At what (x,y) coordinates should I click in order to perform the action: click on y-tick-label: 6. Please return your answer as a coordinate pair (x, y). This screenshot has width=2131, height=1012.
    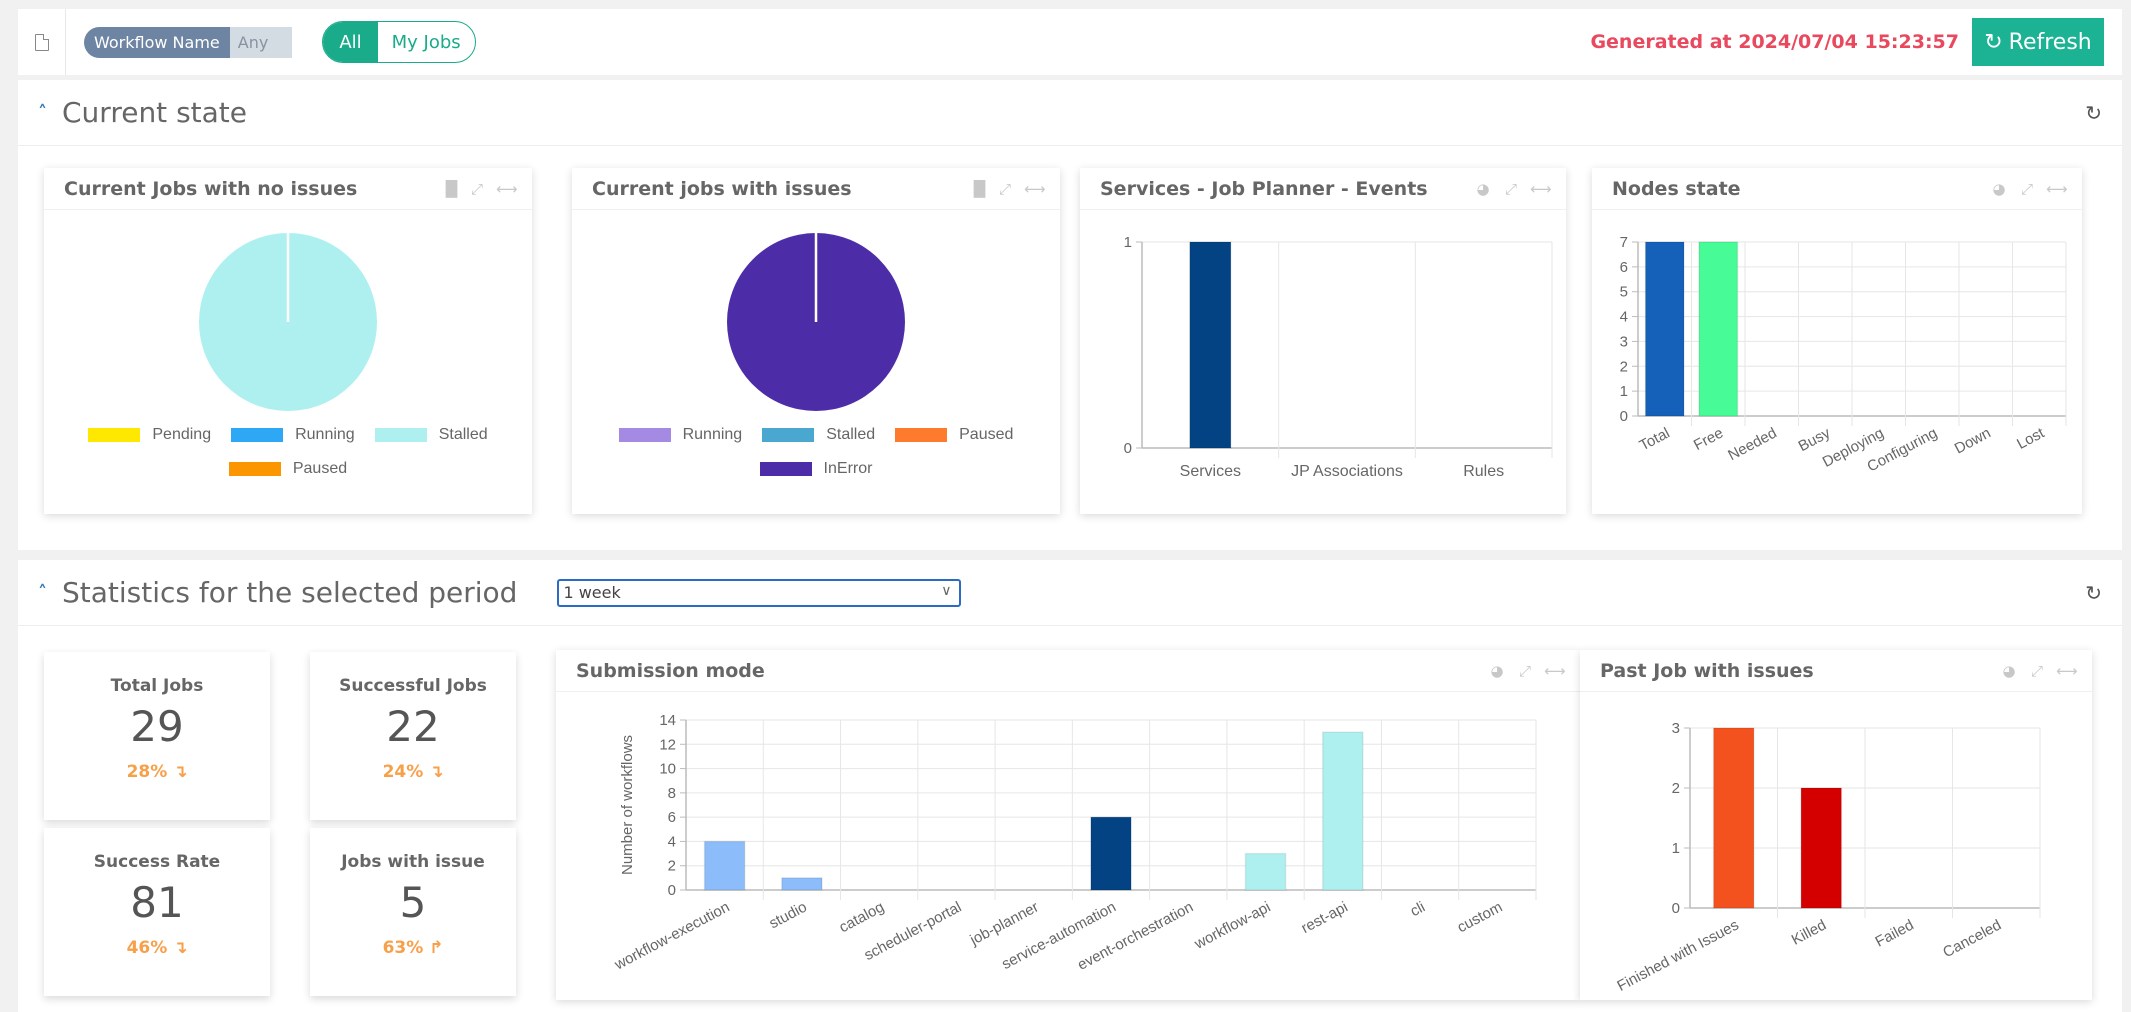
    Looking at the image, I should click on (1624, 267).